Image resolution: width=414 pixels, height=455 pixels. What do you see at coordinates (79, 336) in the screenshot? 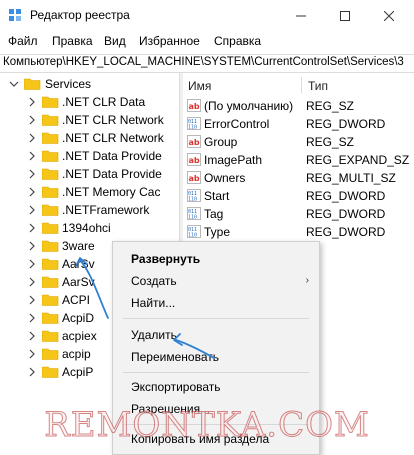
I see `tree-item-label: acpiex` at bounding box center [79, 336].